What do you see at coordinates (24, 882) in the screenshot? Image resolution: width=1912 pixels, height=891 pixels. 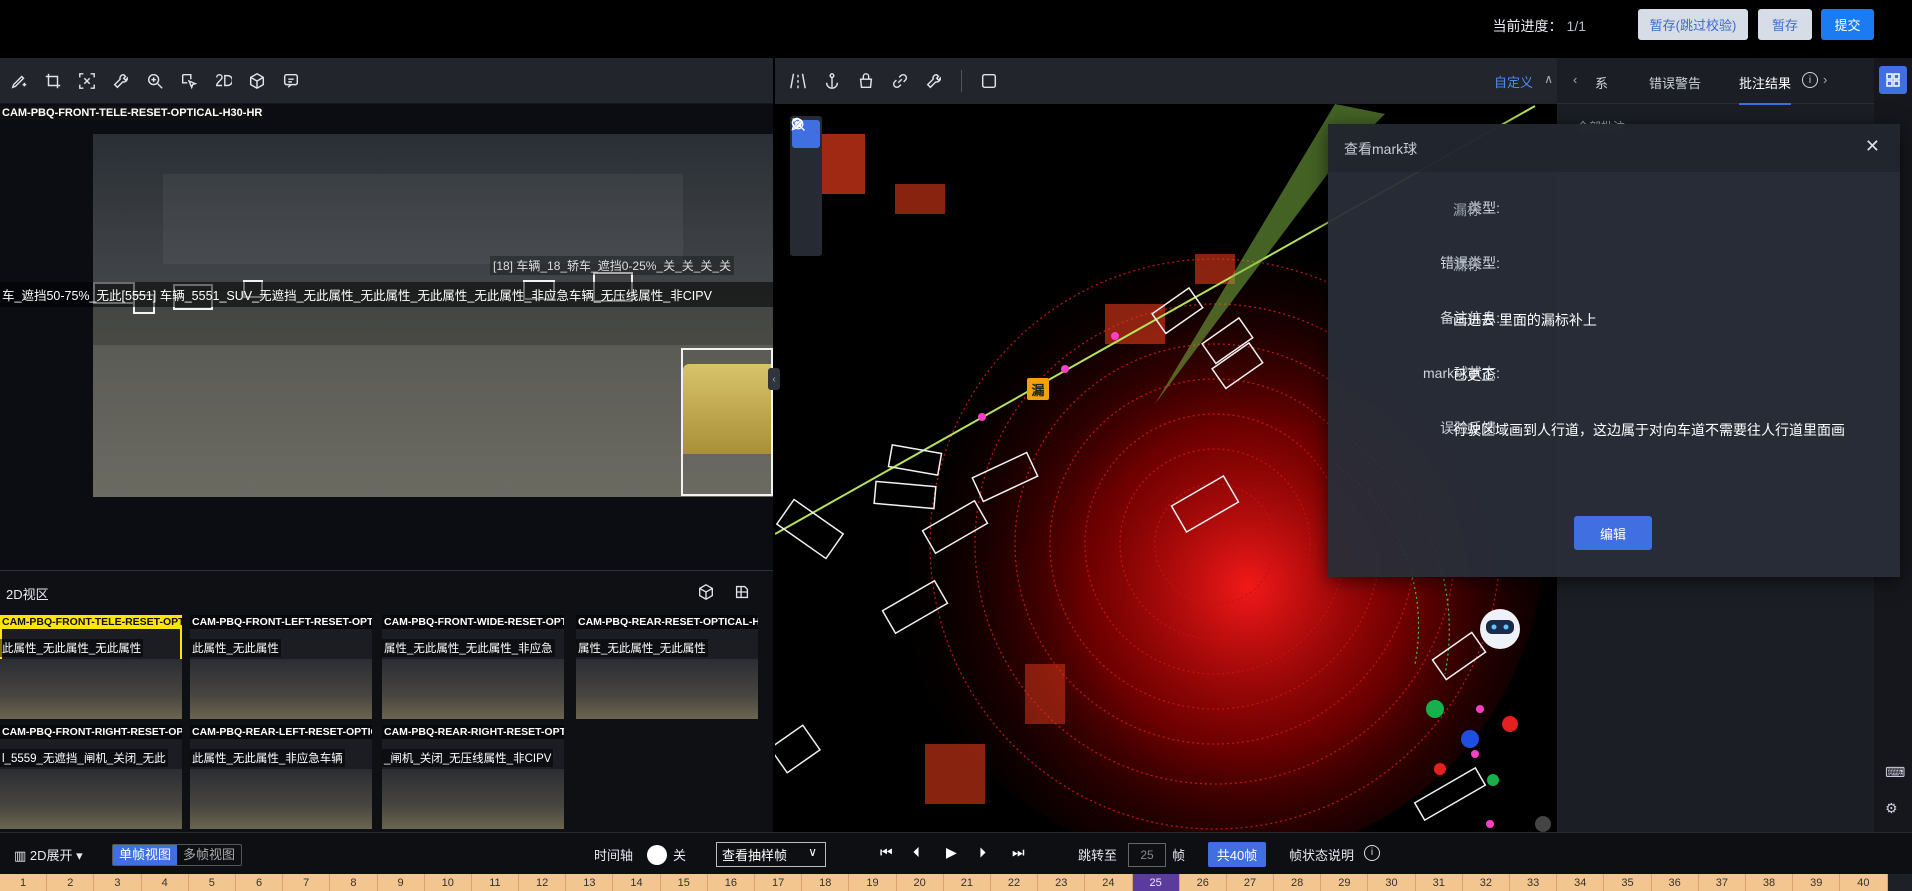 I see `frame-cell: 1` at bounding box center [24, 882].